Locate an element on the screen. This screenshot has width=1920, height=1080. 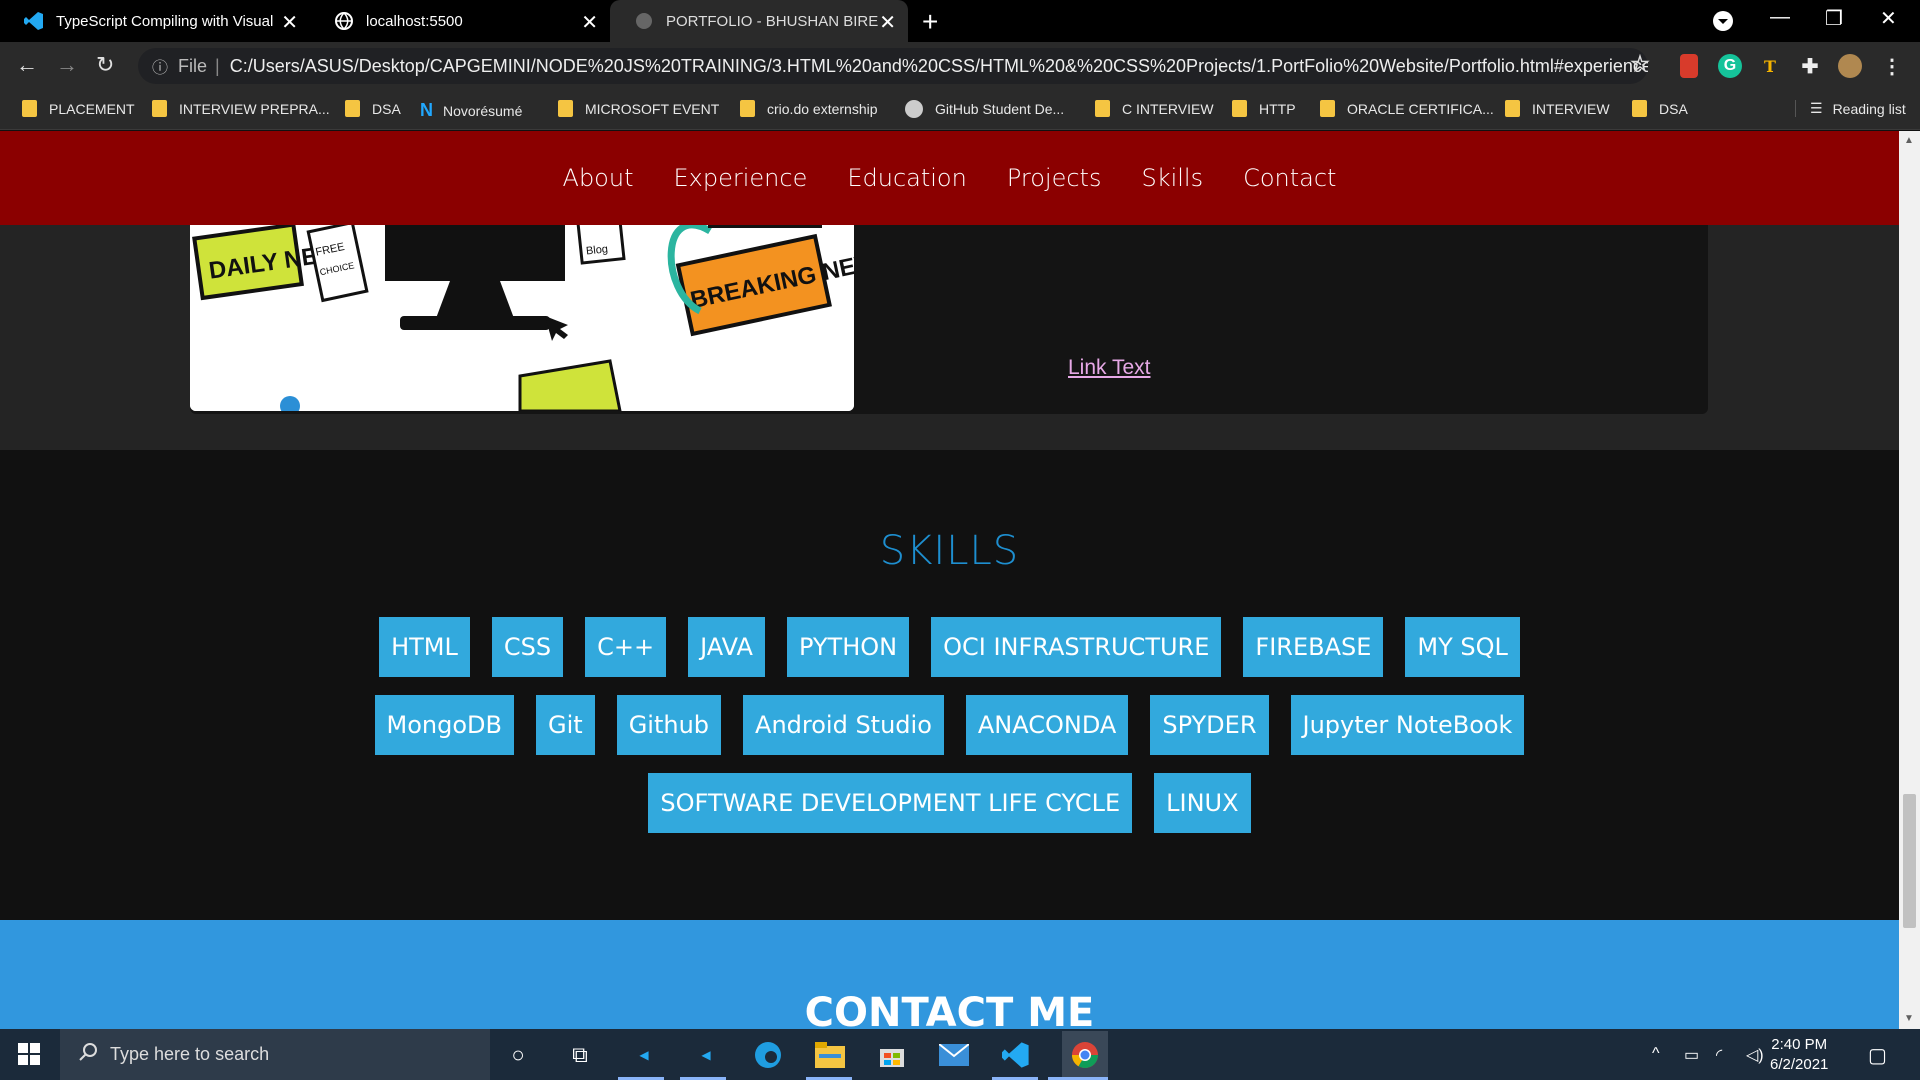
task-view-icon: ⧉ is located at coordinates (580, 1055).